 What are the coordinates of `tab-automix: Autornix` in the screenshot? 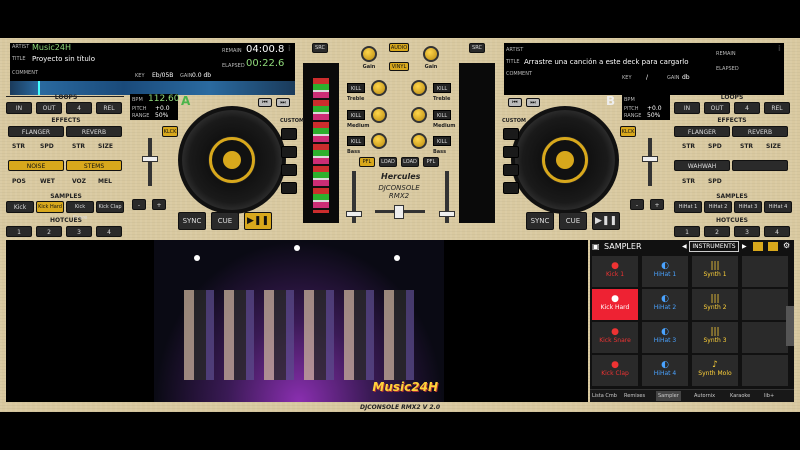 It's located at (704, 396).